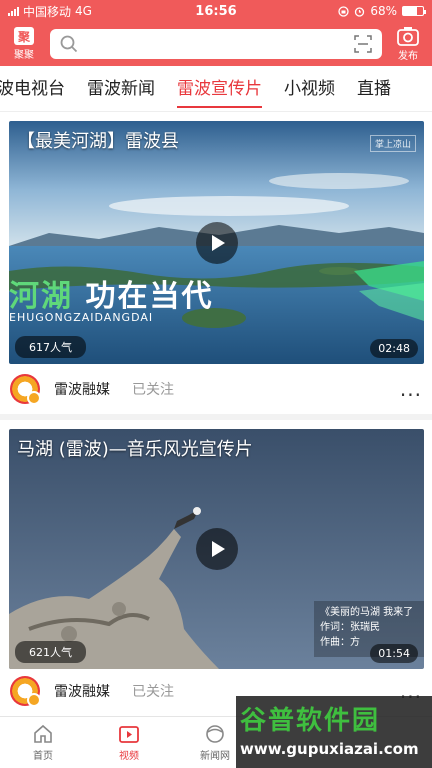  I want to click on camera-icon, so click(408, 36).